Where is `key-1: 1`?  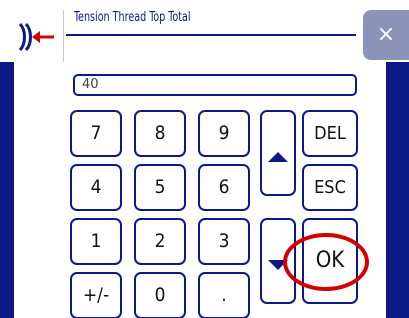
key-1: 1 is located at coordinates (96, 241).